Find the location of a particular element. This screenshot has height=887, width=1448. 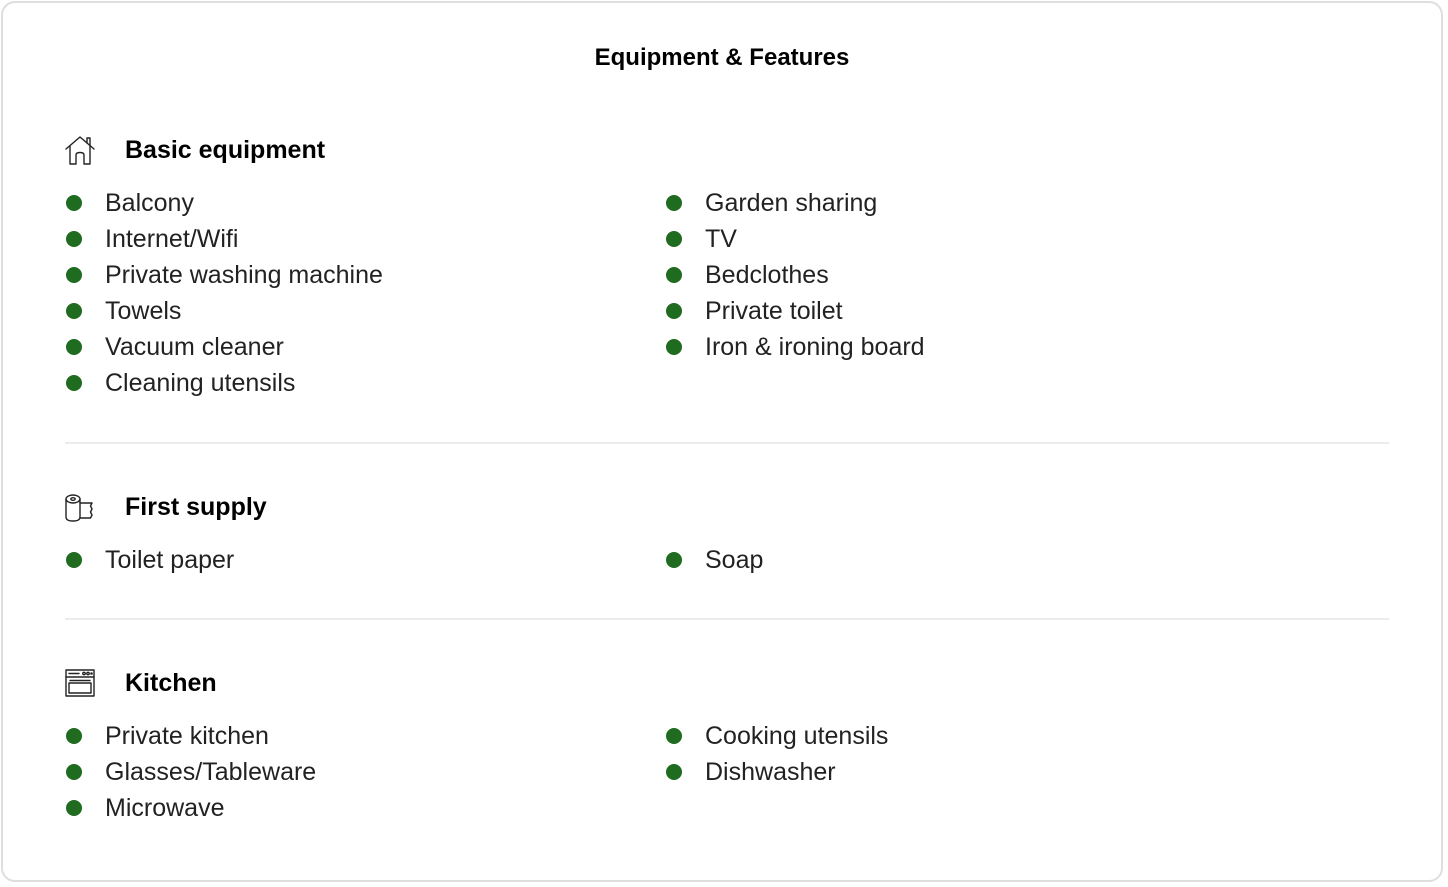

feature-label: Cleaning utensils is located at coordinates (200, 383).